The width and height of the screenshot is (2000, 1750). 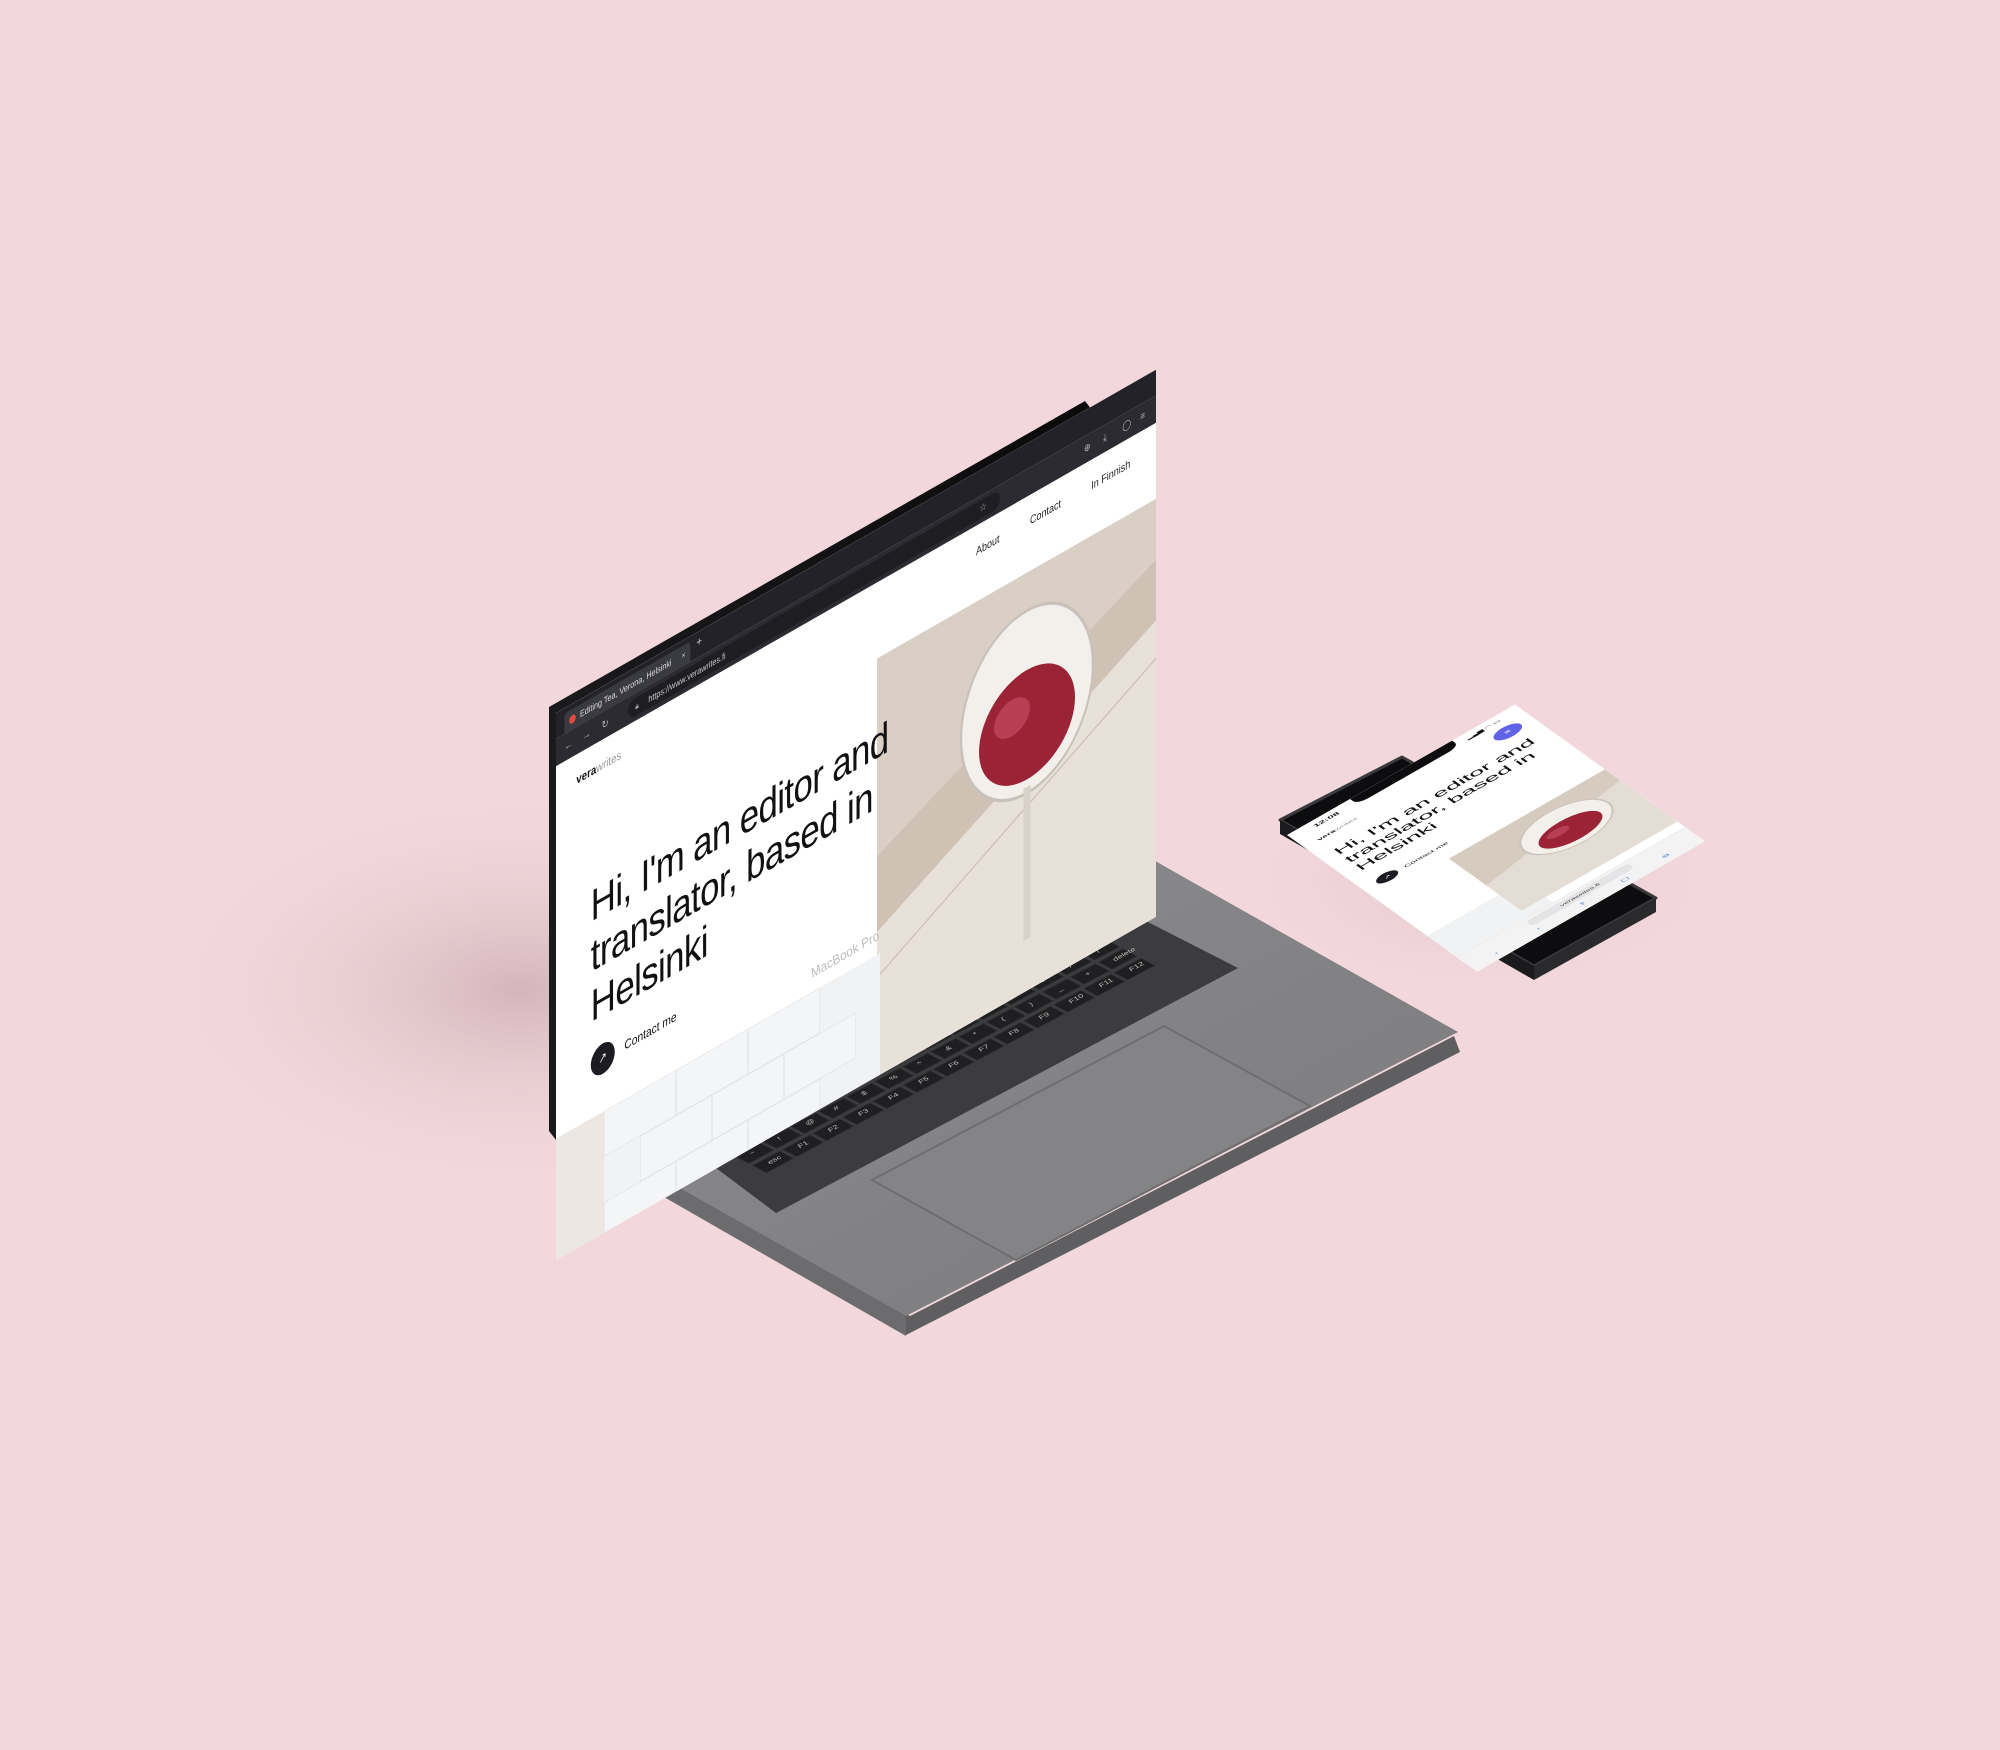 What do you see at coordinates (699, 642) in the screenshot?
I see `new-tab-button: +` at bounding box center [699, 642].